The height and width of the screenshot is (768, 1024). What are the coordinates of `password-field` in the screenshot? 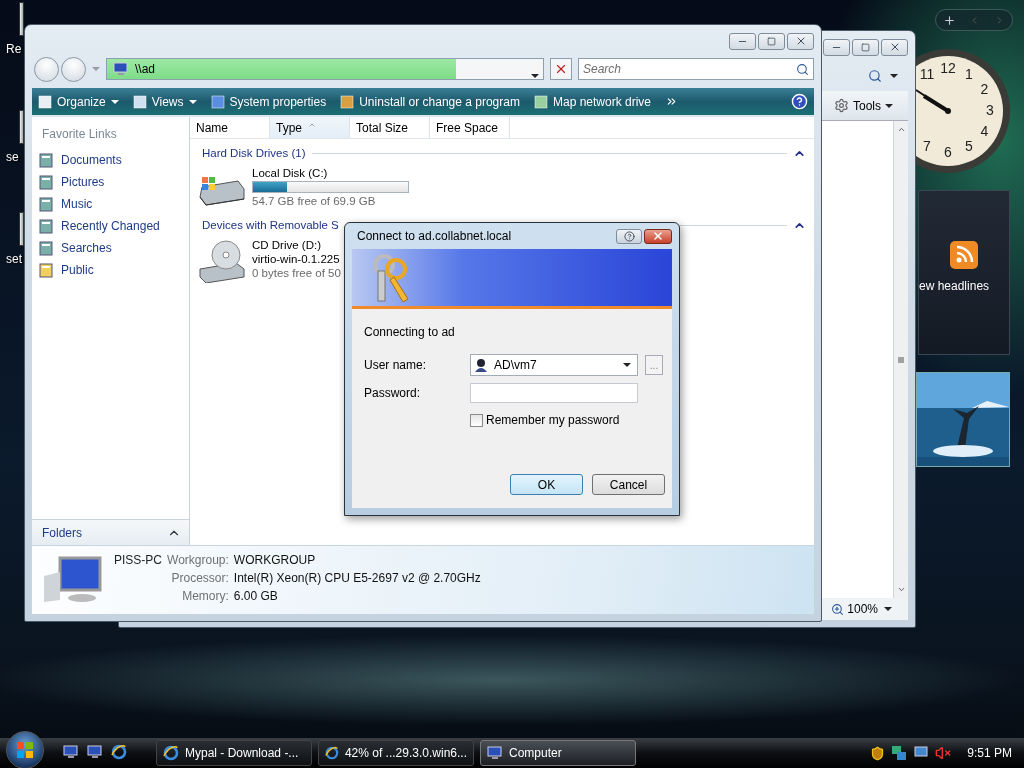 It's located at (554, 393).